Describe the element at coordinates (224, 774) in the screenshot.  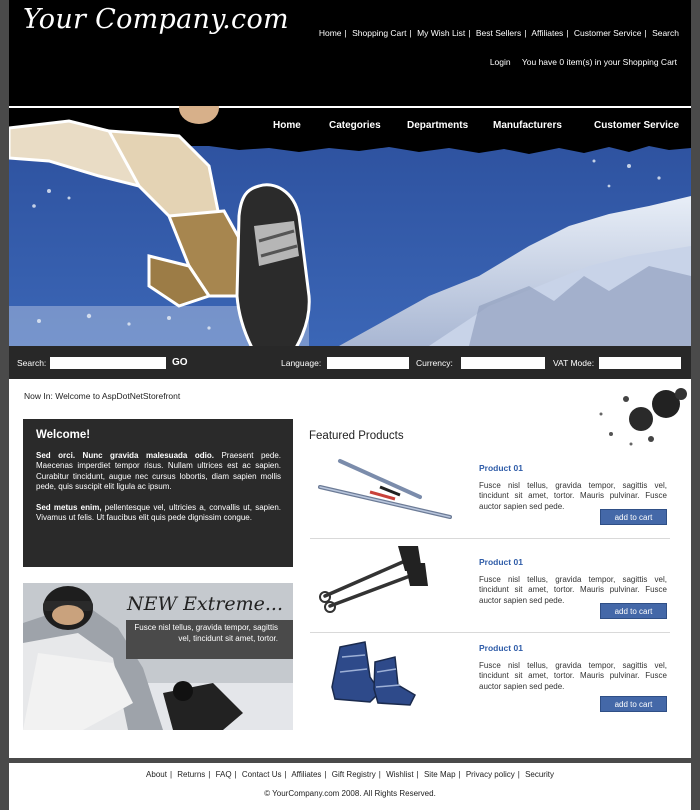
I see `footer-link-faq: FAQ` at that location.